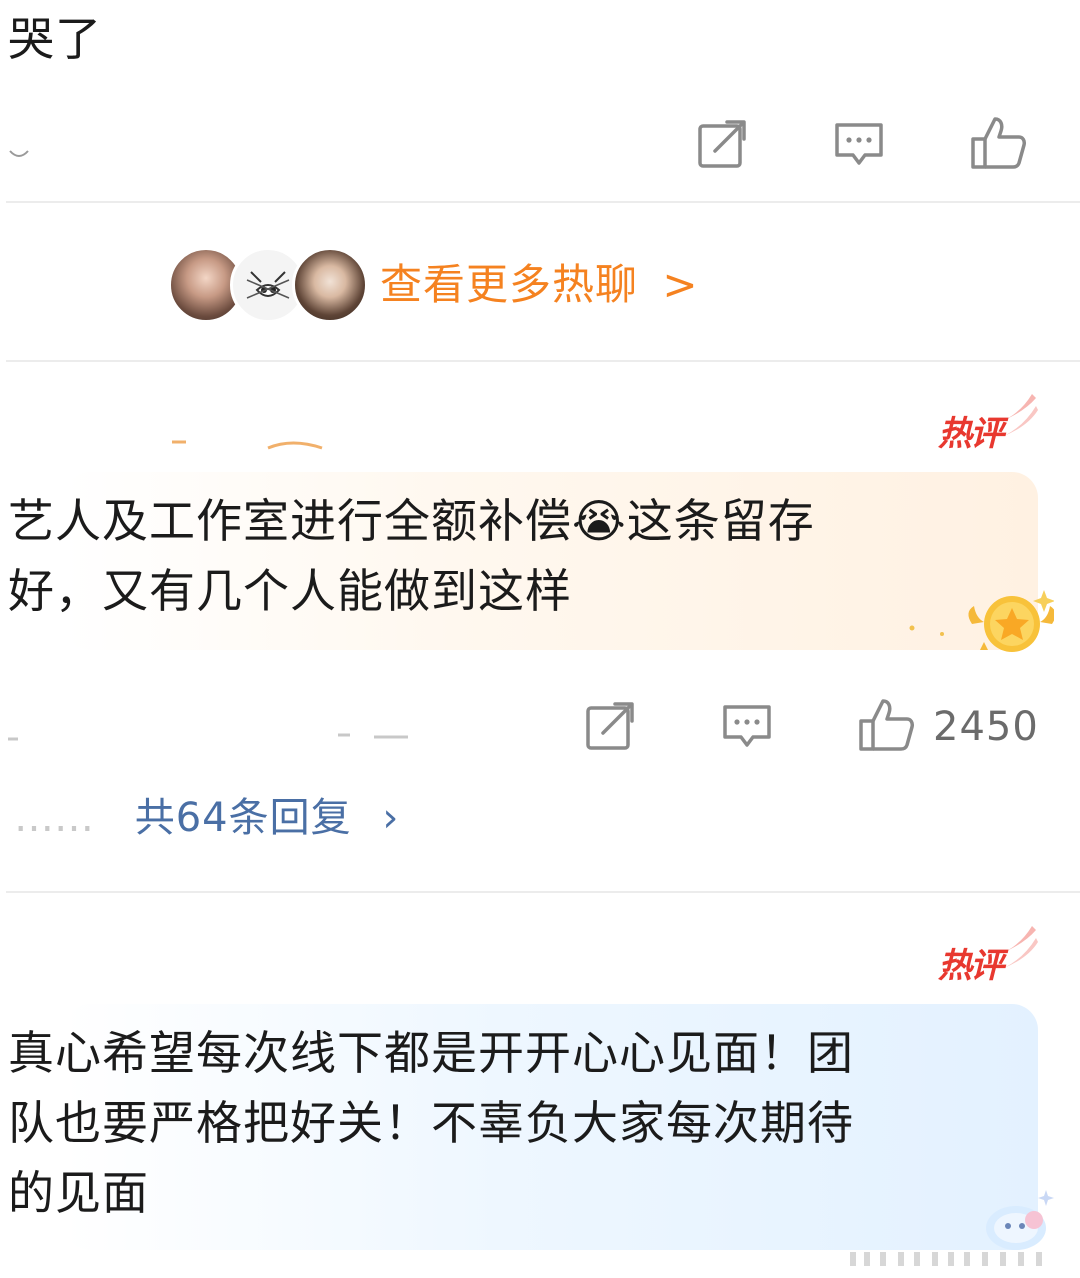 Image resolution: width=1080 pixels, height=1278 pixels. What do you see at coordinates (509, 284) in the screenshot?
I see `more-hot-chat-label: 查看更多热聊` at bounding box center [509, 284].